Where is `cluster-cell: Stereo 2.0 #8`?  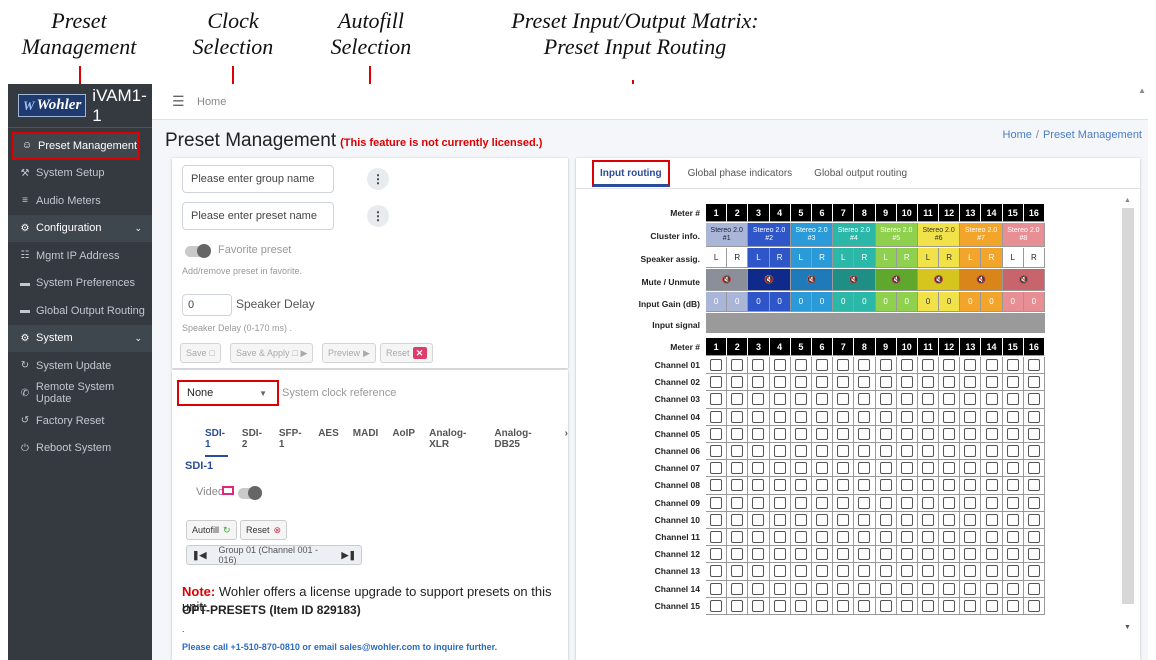
cluster-cell: Stereo 2.0 #8 is located at coordinates (1024, 235).